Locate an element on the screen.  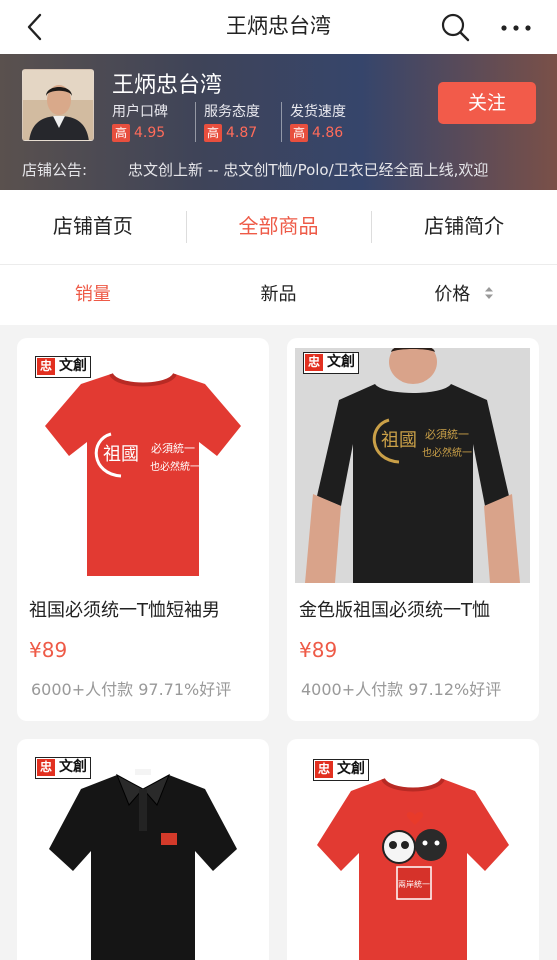
sort-arrows-icon is located at coordinates (489, 293).